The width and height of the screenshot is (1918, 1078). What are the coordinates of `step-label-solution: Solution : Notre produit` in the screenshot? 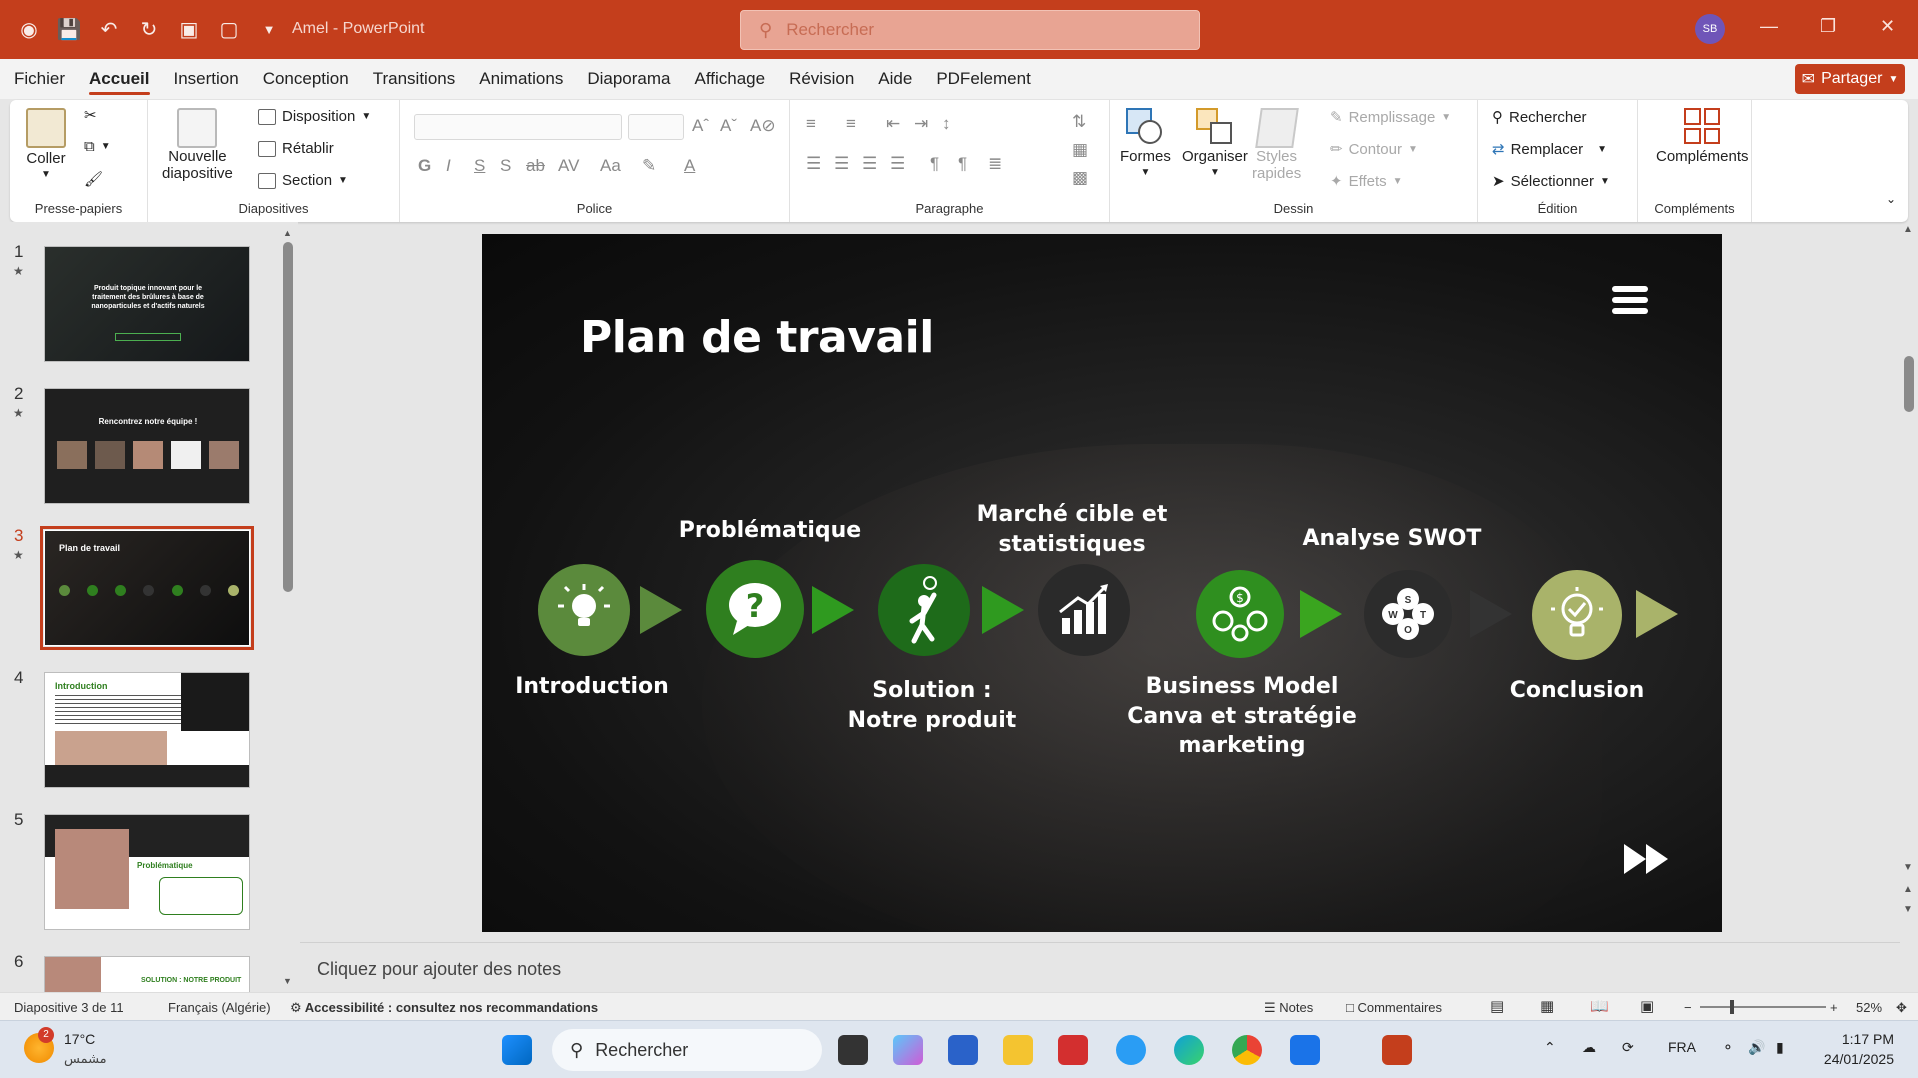 It's located at (932, 705).